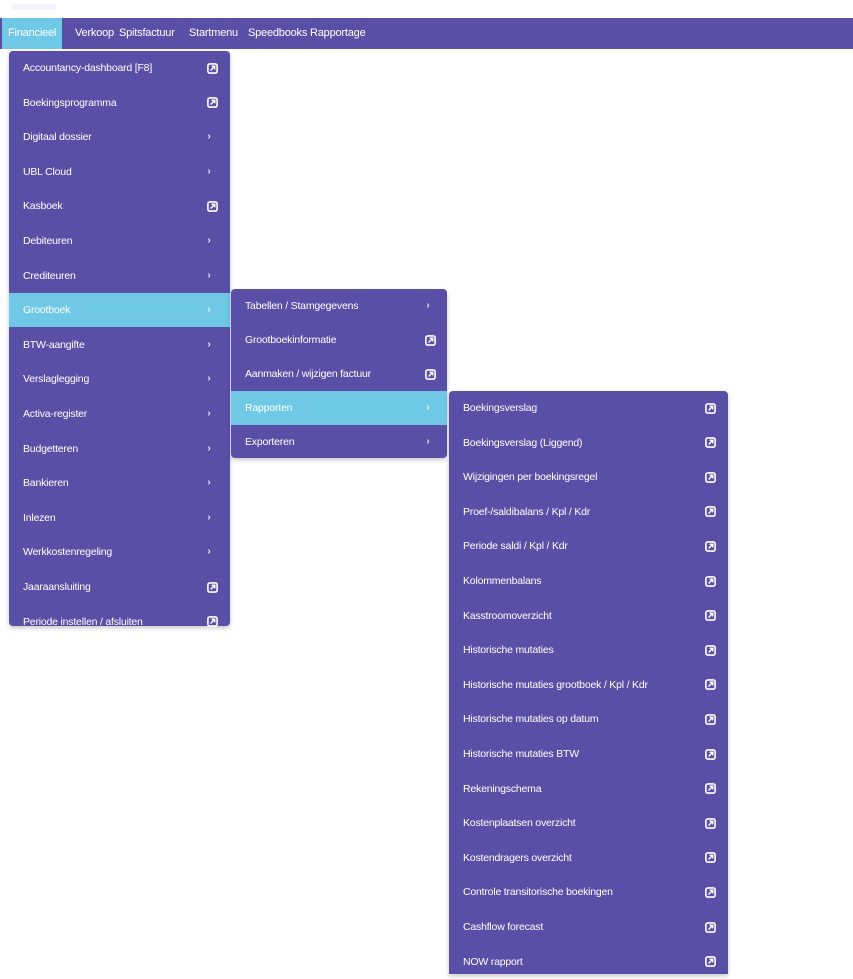 The image size is (853, 979). Describe the element at coordinates (307, 33) in the screenshot. I see `topnav-speedbooks-rapportage: Speedbooks Rapportage` at that location.